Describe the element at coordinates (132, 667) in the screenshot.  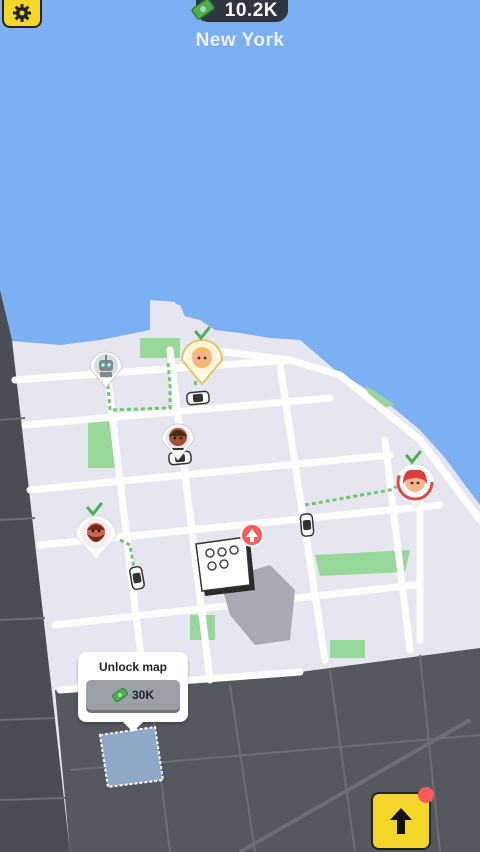
I see `unlock-map-title: Unlock map` at that location.